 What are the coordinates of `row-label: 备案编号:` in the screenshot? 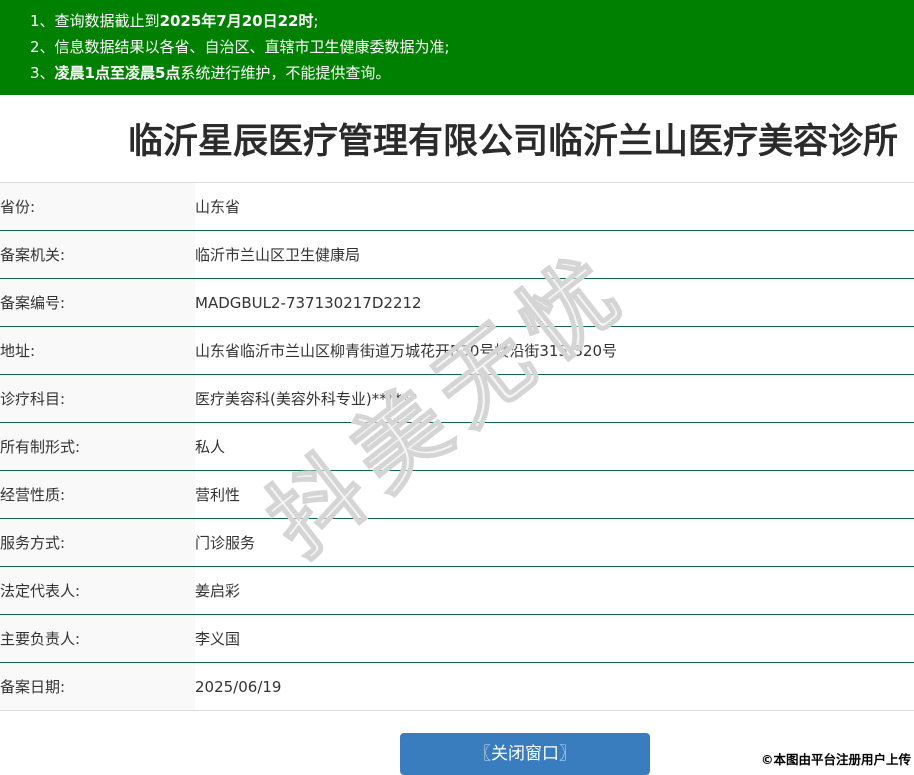 It's located at (97, 302).